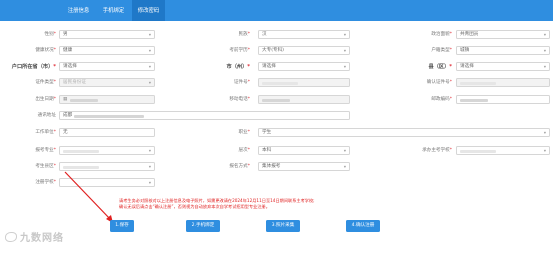  What do you see at coordinates (34, 239) in the screenshot?
I see `brand-watermark: 九数网络` at bounding box center [34, 239].